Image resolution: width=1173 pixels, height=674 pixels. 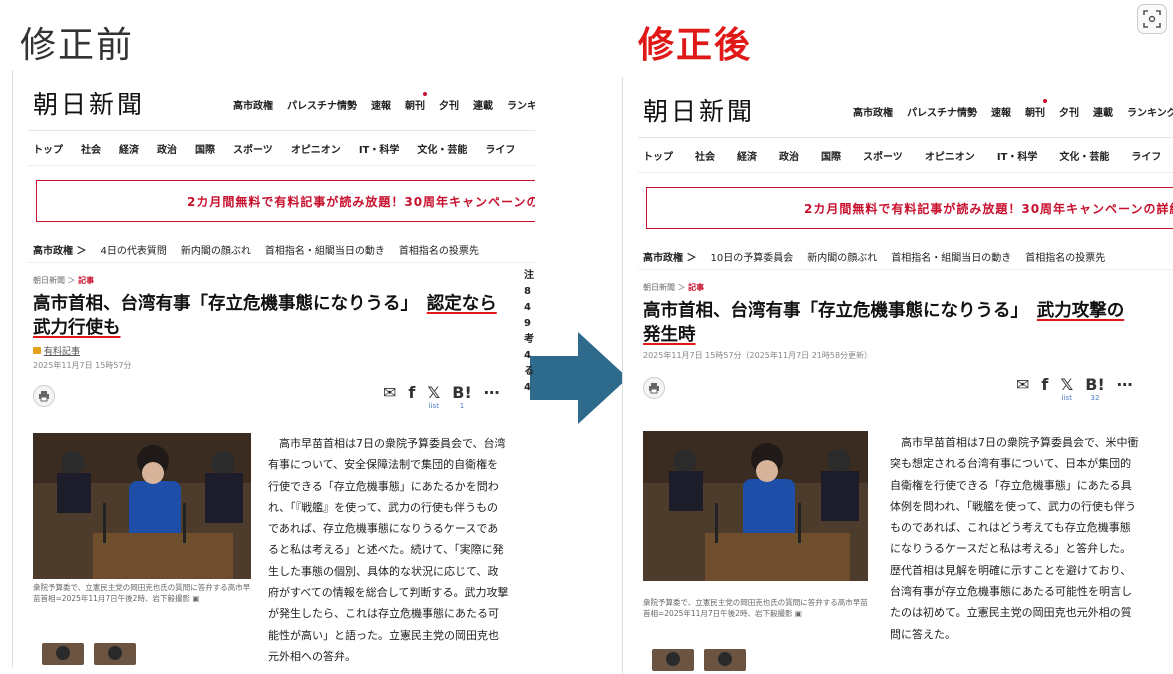 I want to click on utility-nav: 高市政権 パレスチナ情勢 速報 朝刊 夕刊 連載 ランキング, so click(x=1013, y=109).